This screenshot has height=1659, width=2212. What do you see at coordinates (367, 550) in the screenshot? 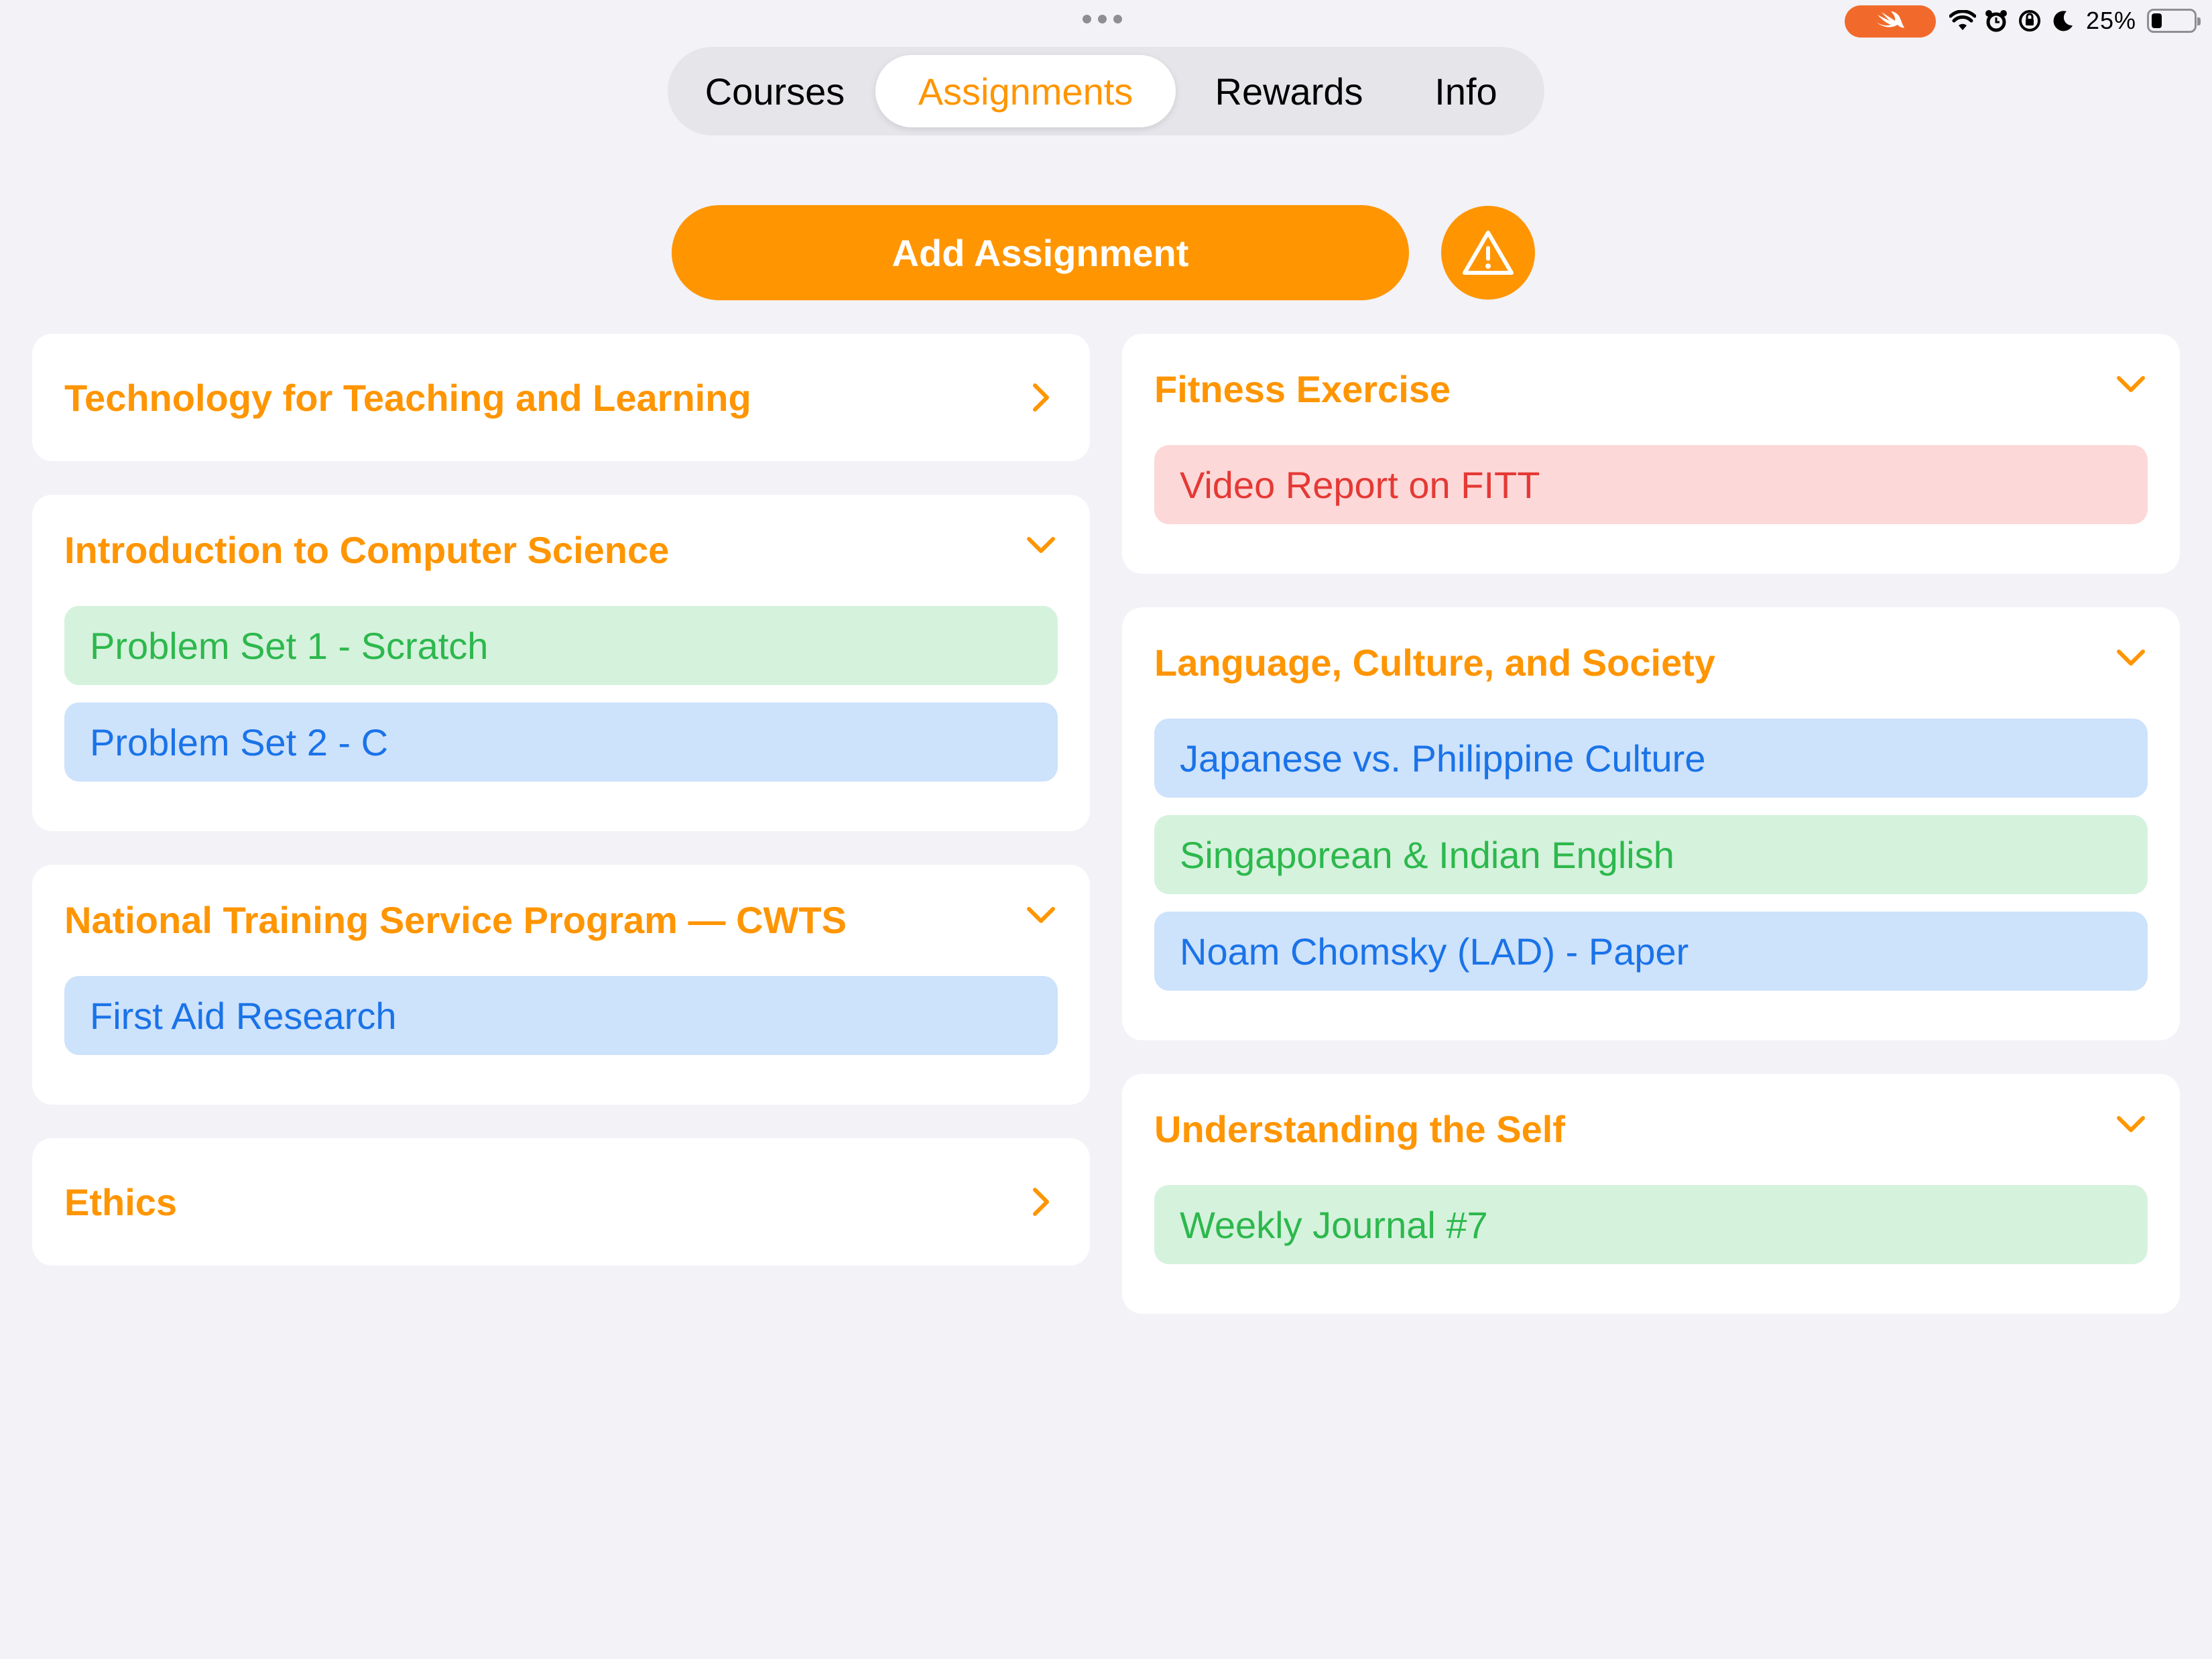
I see `course-title: Introduction to Computer Science` at bounding box center [367, 550].